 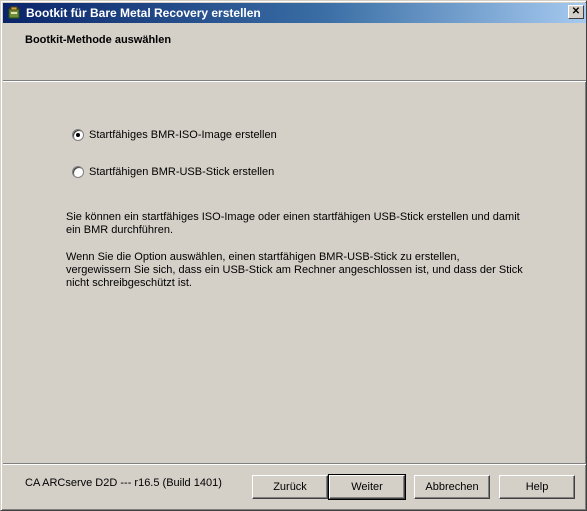 I want to click on radio-usb-stick, so click(x=78, y=172).